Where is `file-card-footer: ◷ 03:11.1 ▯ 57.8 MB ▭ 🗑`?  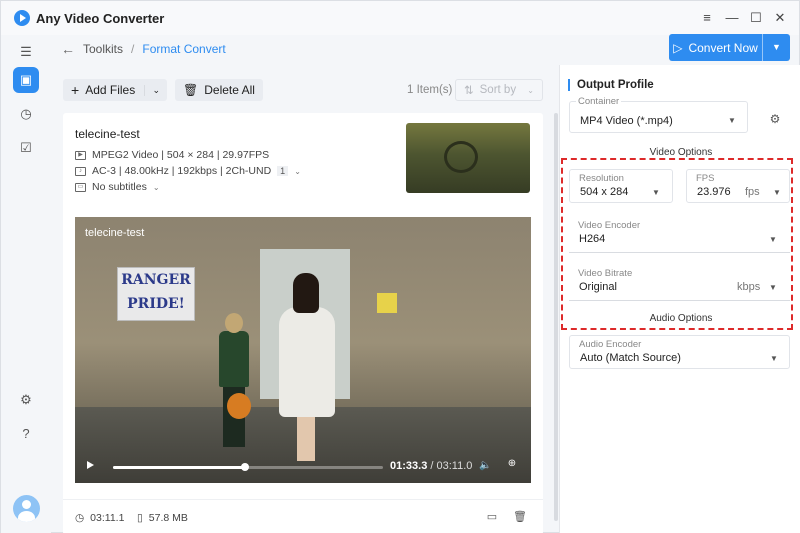
file-card-footer: ◷ 03:11.1 ▯ 57.8 MB ▭ 🗑 is located at coordinates (303, 514).